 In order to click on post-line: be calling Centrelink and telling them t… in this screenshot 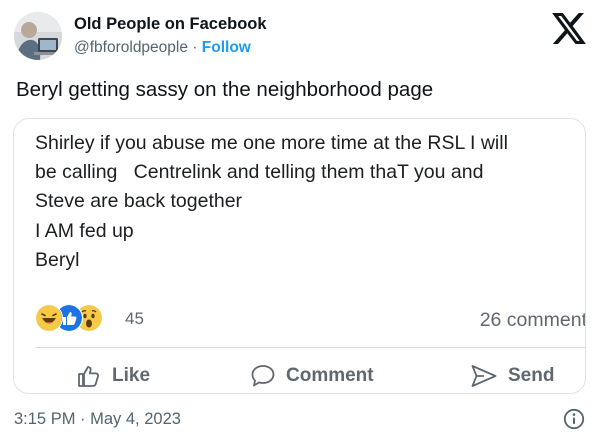, I will do `click(259, 172)`.